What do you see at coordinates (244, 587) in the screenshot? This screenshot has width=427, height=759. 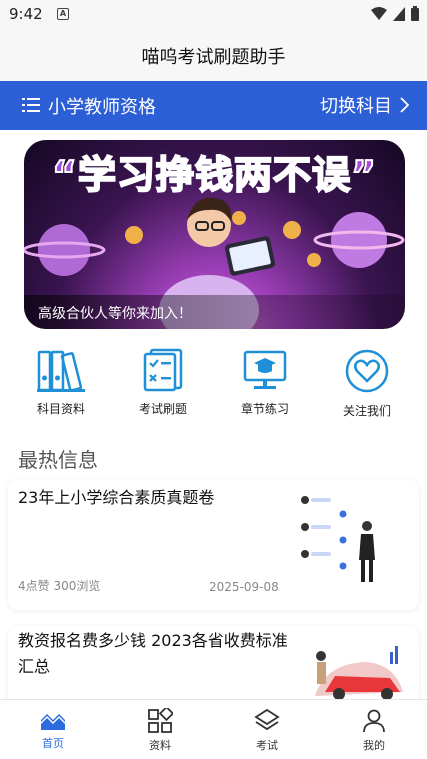 I see `article-date: 2025-09-08` at bounding box center [244, 587].